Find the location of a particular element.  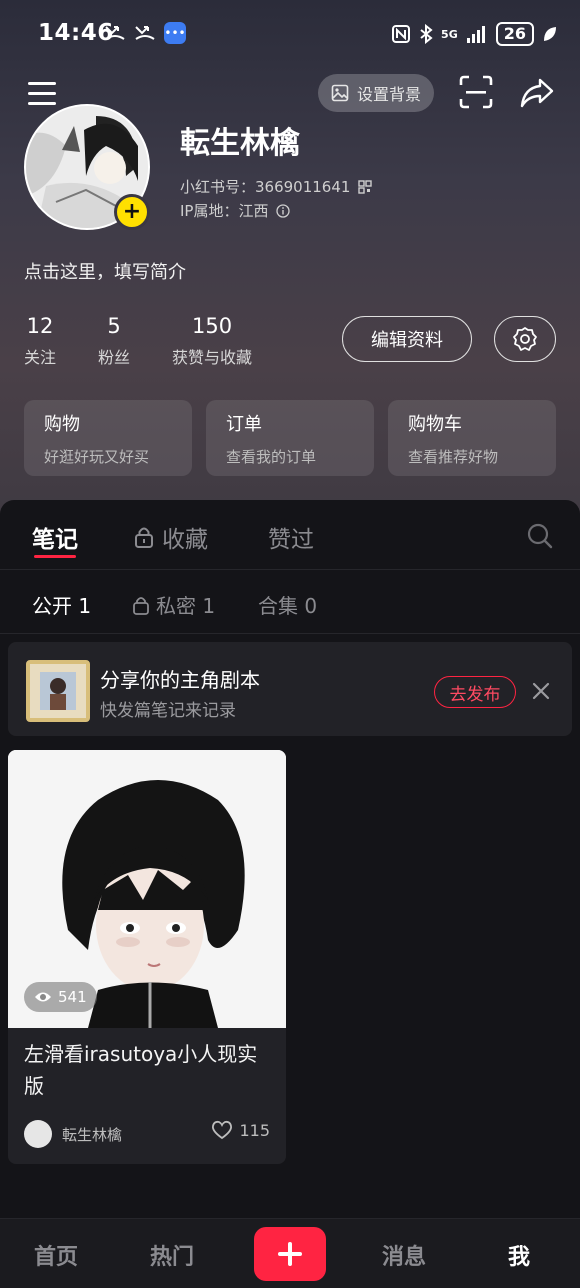

subtab-public-label: 公开 1 is located at coordinates (62, 606).